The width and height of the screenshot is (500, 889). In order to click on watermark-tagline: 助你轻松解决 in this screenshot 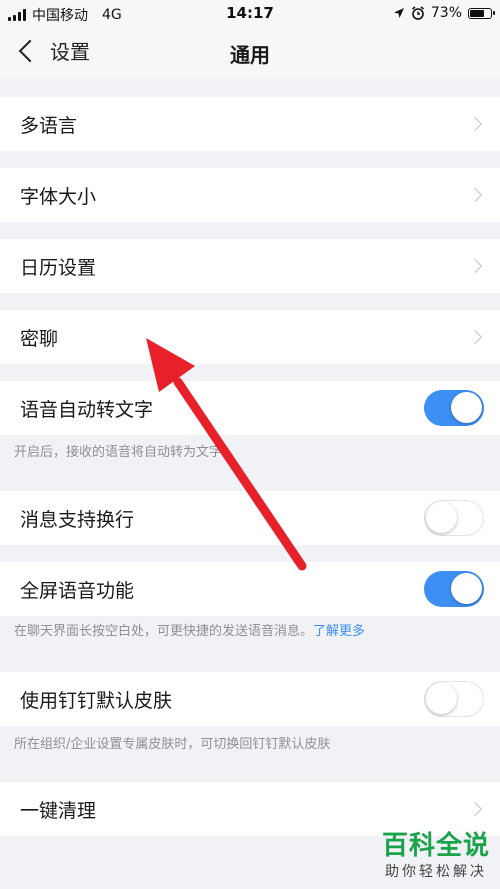, I will do `click(435, 872)`.